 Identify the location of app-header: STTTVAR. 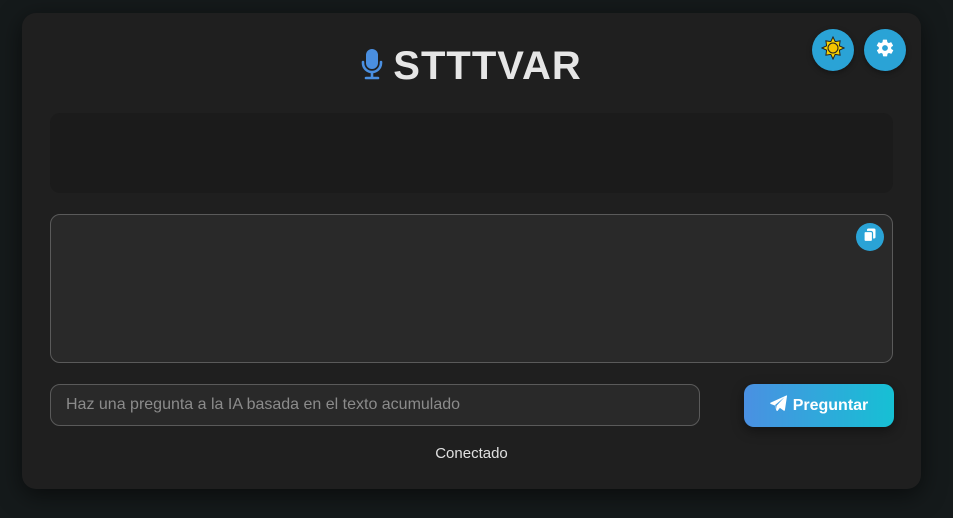
(471, 66).